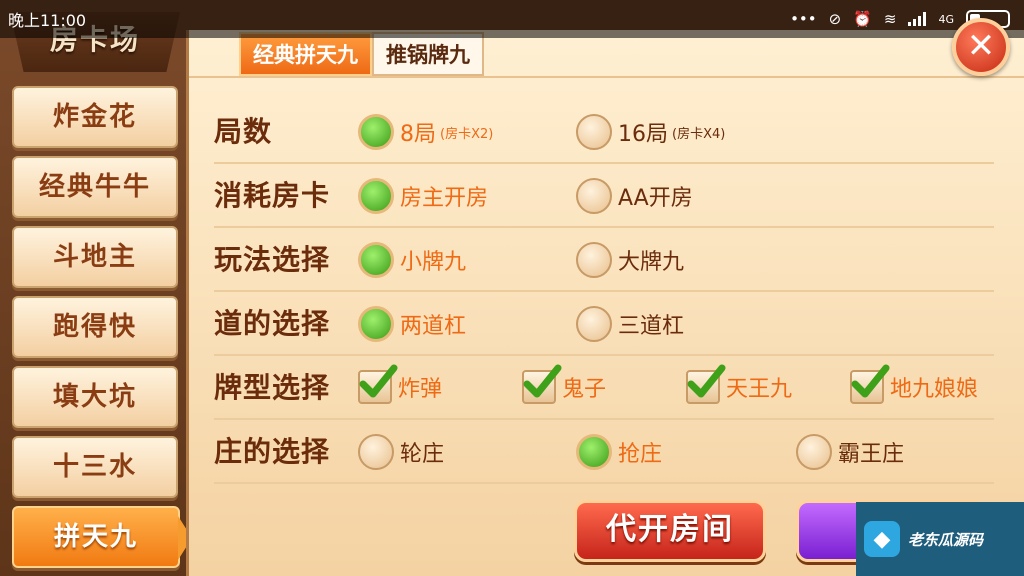 This screenshot has height=576, width=1024. Describe the element at coordinates (946, 19) in the screenshot. I see `network-type: 4G` at that location.